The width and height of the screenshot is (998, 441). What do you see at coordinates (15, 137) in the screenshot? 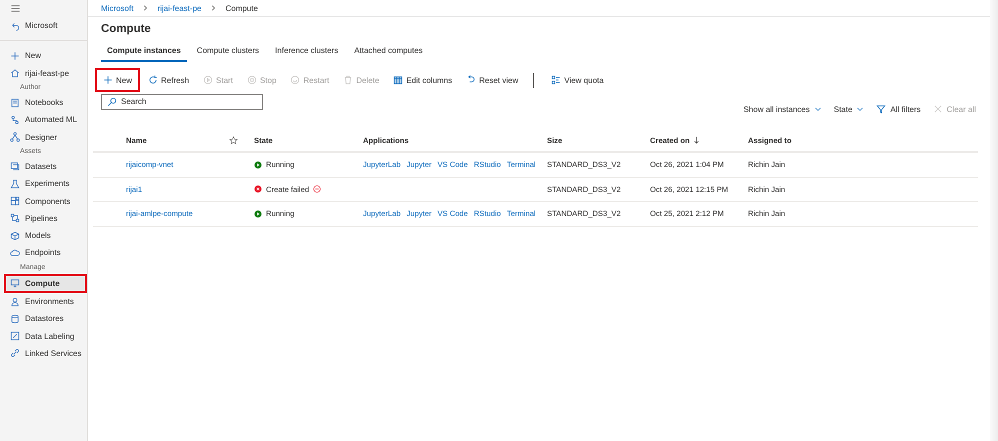
I see `hierarchy-icon` at bounding box center [15, 137].